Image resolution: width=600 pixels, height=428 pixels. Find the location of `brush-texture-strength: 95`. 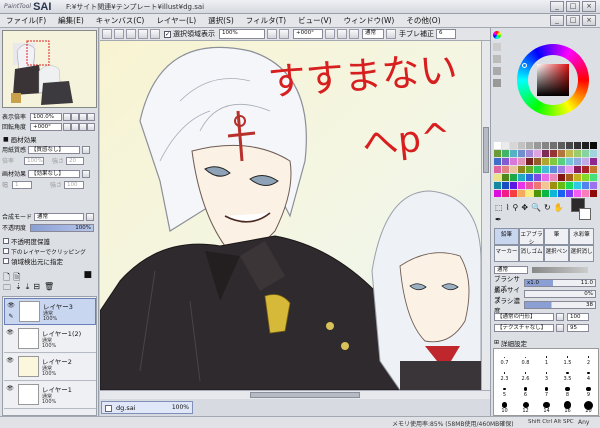

brush-texture-strength: 95 is located at coordinates (578, 327).